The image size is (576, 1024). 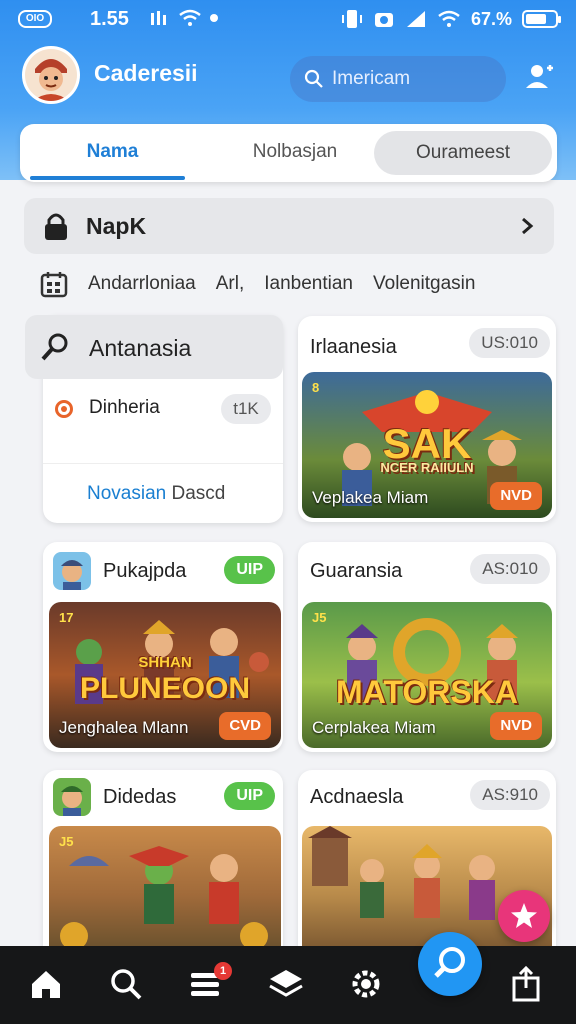 What do you see at coordinates (288, 20) in the screenshot?
I see `status-bar: OIO 1.55 67.%` at bounding box center [288, 20].